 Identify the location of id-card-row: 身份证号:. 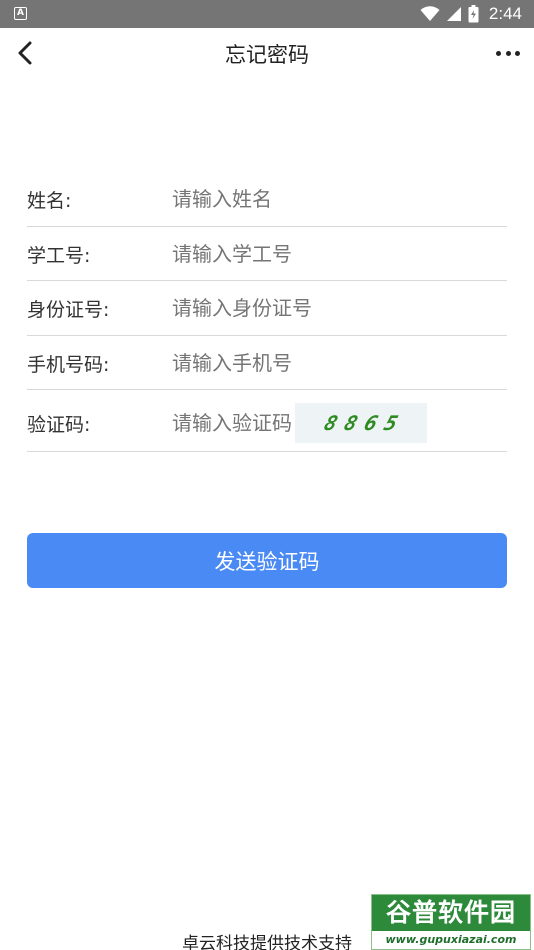
(267, 308).